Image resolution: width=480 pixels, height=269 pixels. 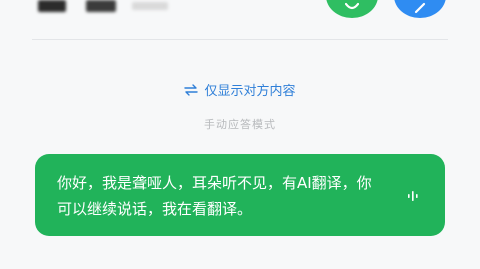 I want to click on voice-wave-icon, so click(x=413, y=196).